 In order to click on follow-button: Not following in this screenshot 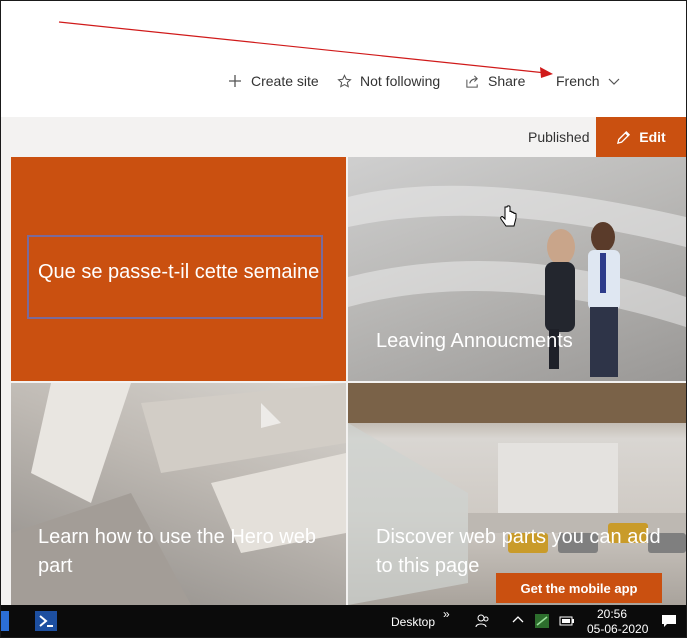, I will do `click(388, 81)`.